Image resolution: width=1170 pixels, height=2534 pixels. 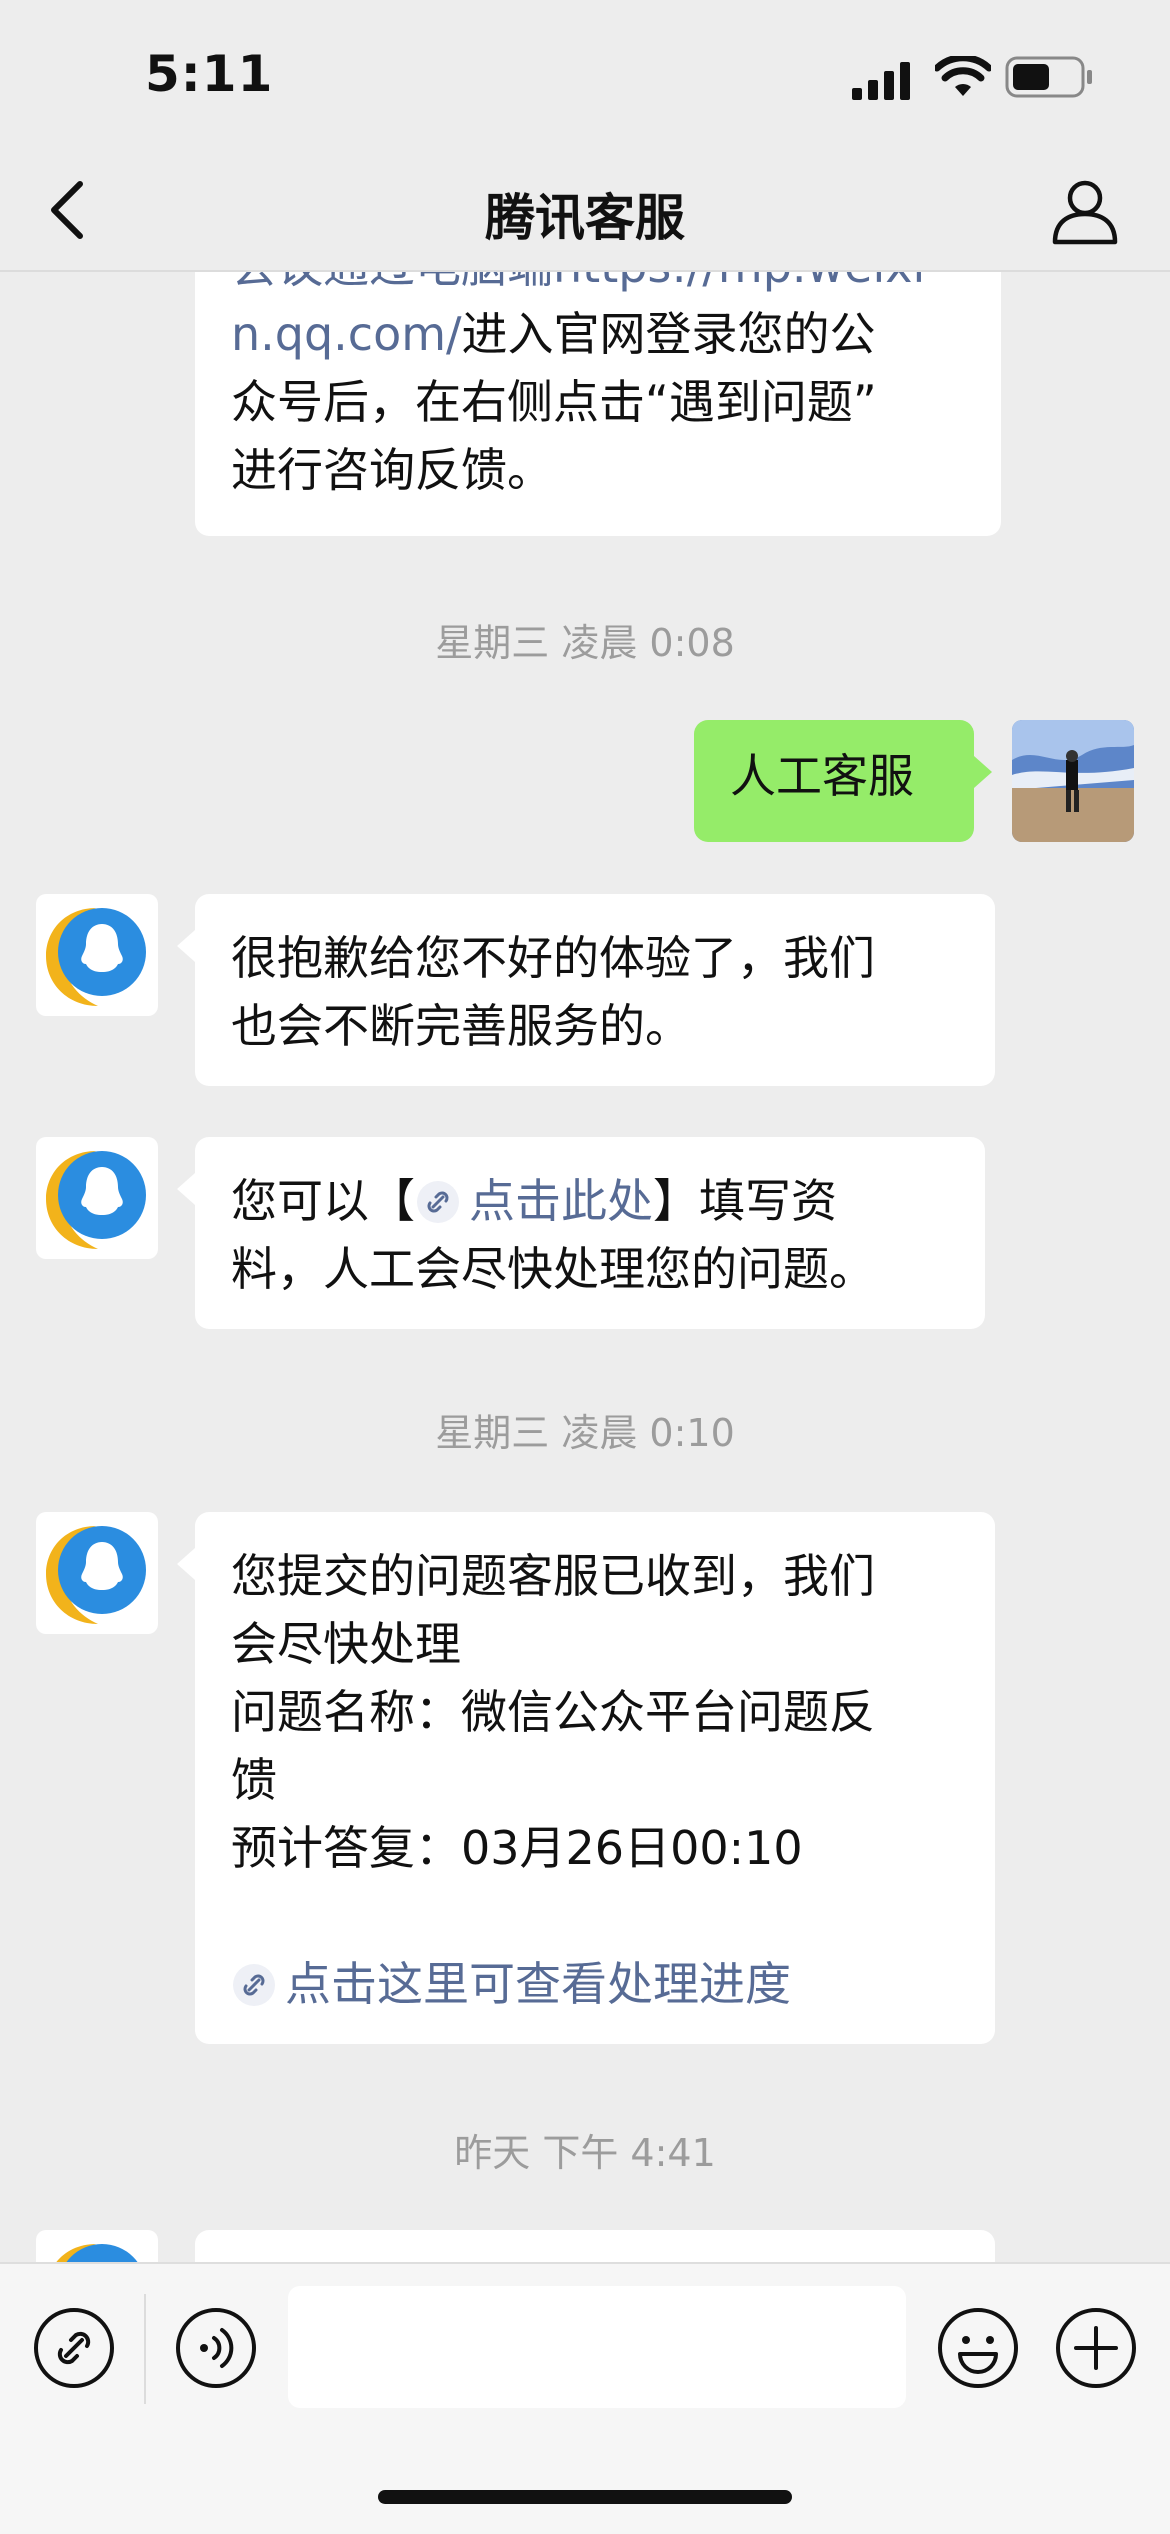 What do you see at coordinates (1073, 781) in the screenshot?
I see `user-avatar` at bounding box center [1073, 781].